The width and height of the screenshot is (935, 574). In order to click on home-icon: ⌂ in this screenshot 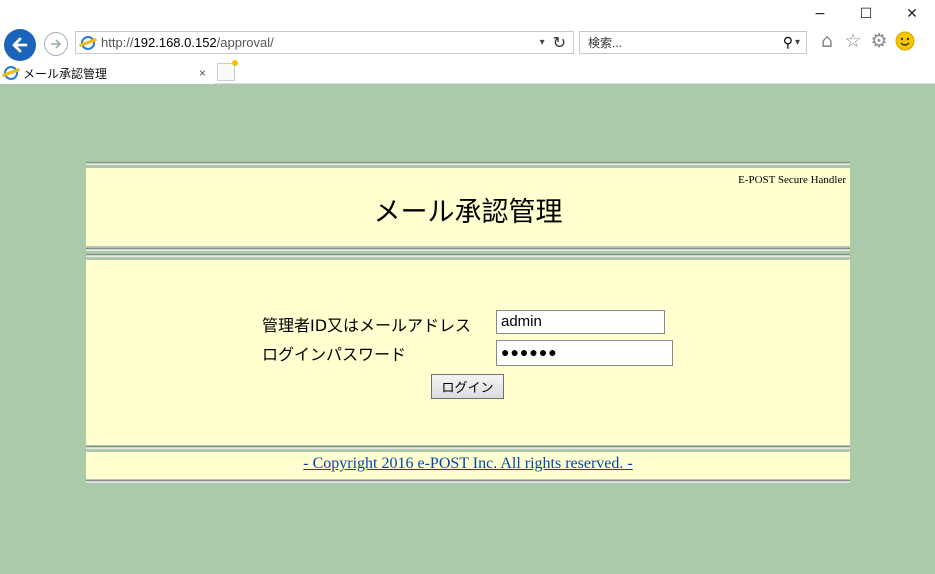, I will do `click(827, 41)`.